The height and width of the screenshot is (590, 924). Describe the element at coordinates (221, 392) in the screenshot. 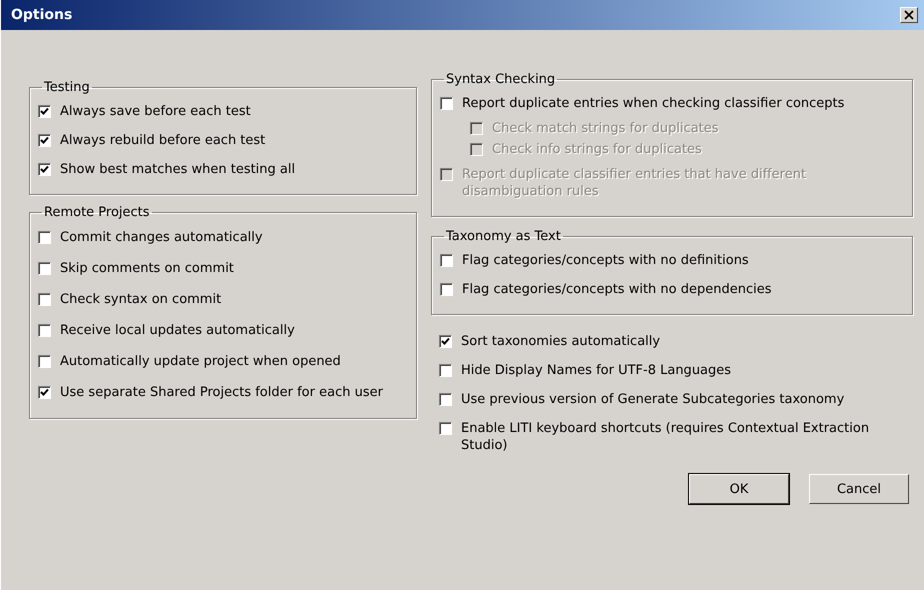

I see `checkbox-label: Use separate Shared Projects folder for each user` at that location.